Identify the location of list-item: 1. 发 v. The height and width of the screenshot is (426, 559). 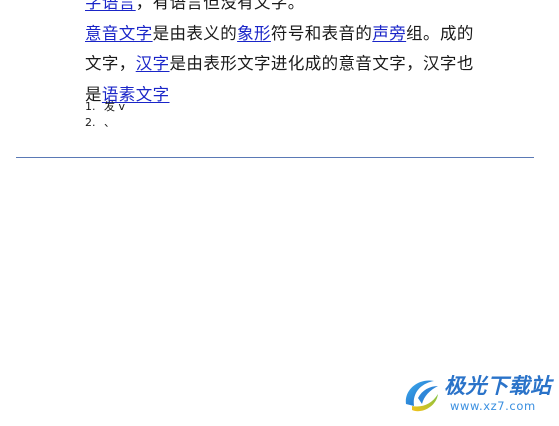
(105, 107).